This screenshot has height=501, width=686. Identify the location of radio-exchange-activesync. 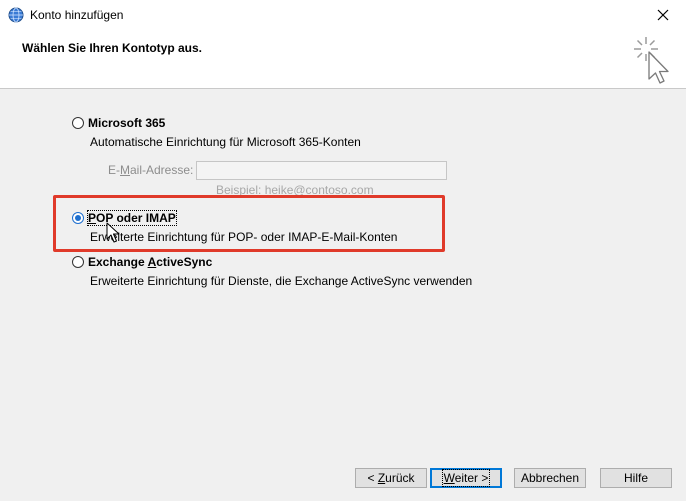
(78, 262).